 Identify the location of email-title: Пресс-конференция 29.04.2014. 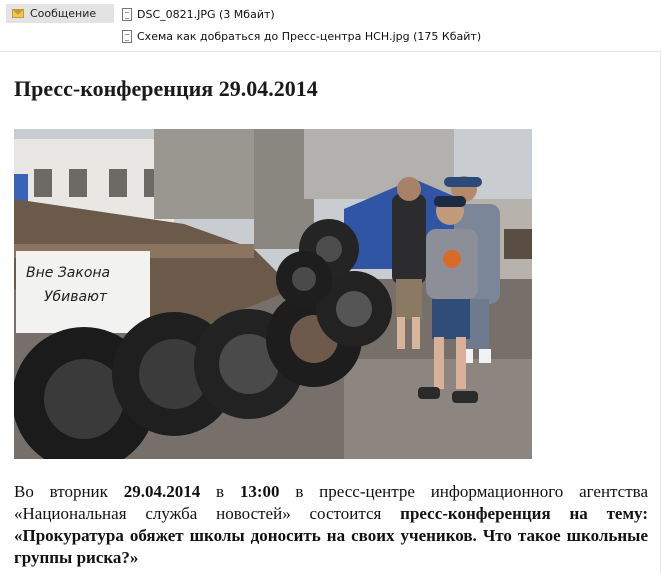
(166, 88).